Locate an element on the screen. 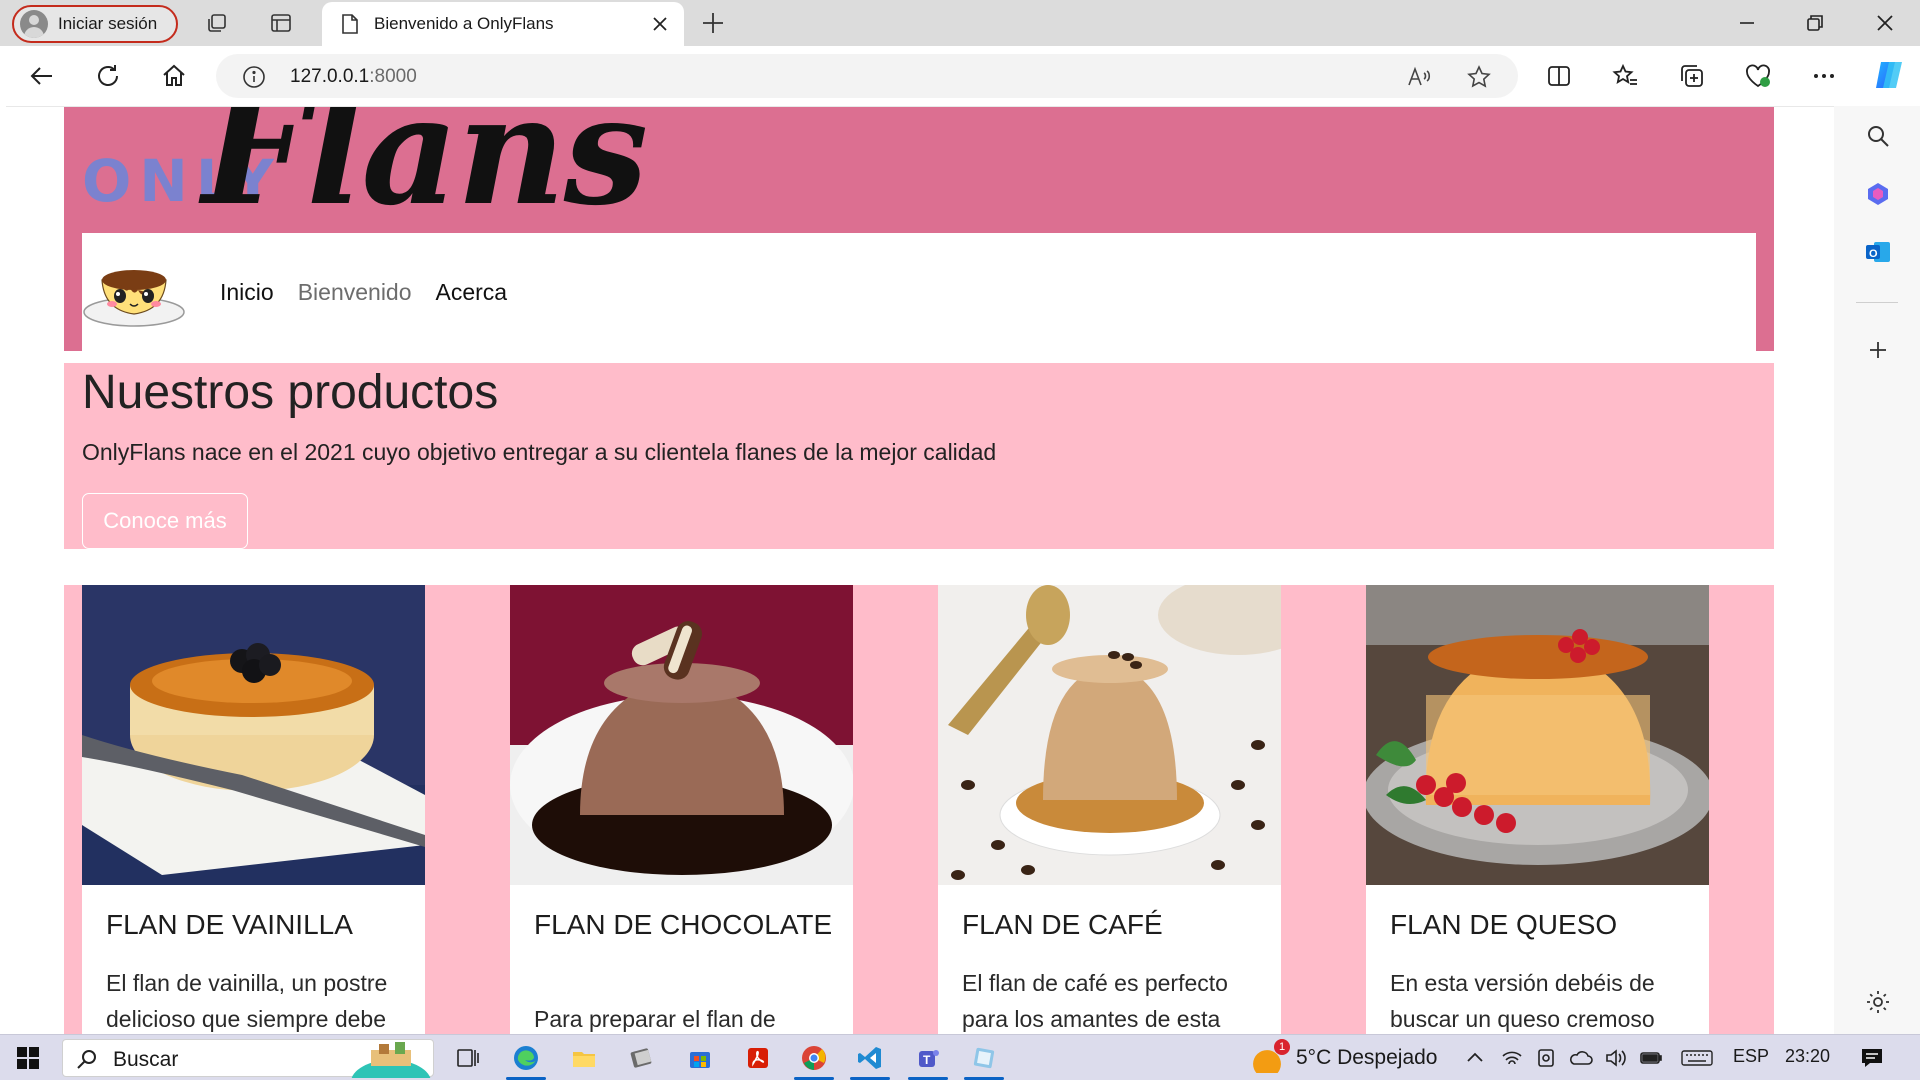 The width and height of the screenshot is (1920, 1080). nav-link-bienvenido: Bienvenido is located at coordinates (355, 292).